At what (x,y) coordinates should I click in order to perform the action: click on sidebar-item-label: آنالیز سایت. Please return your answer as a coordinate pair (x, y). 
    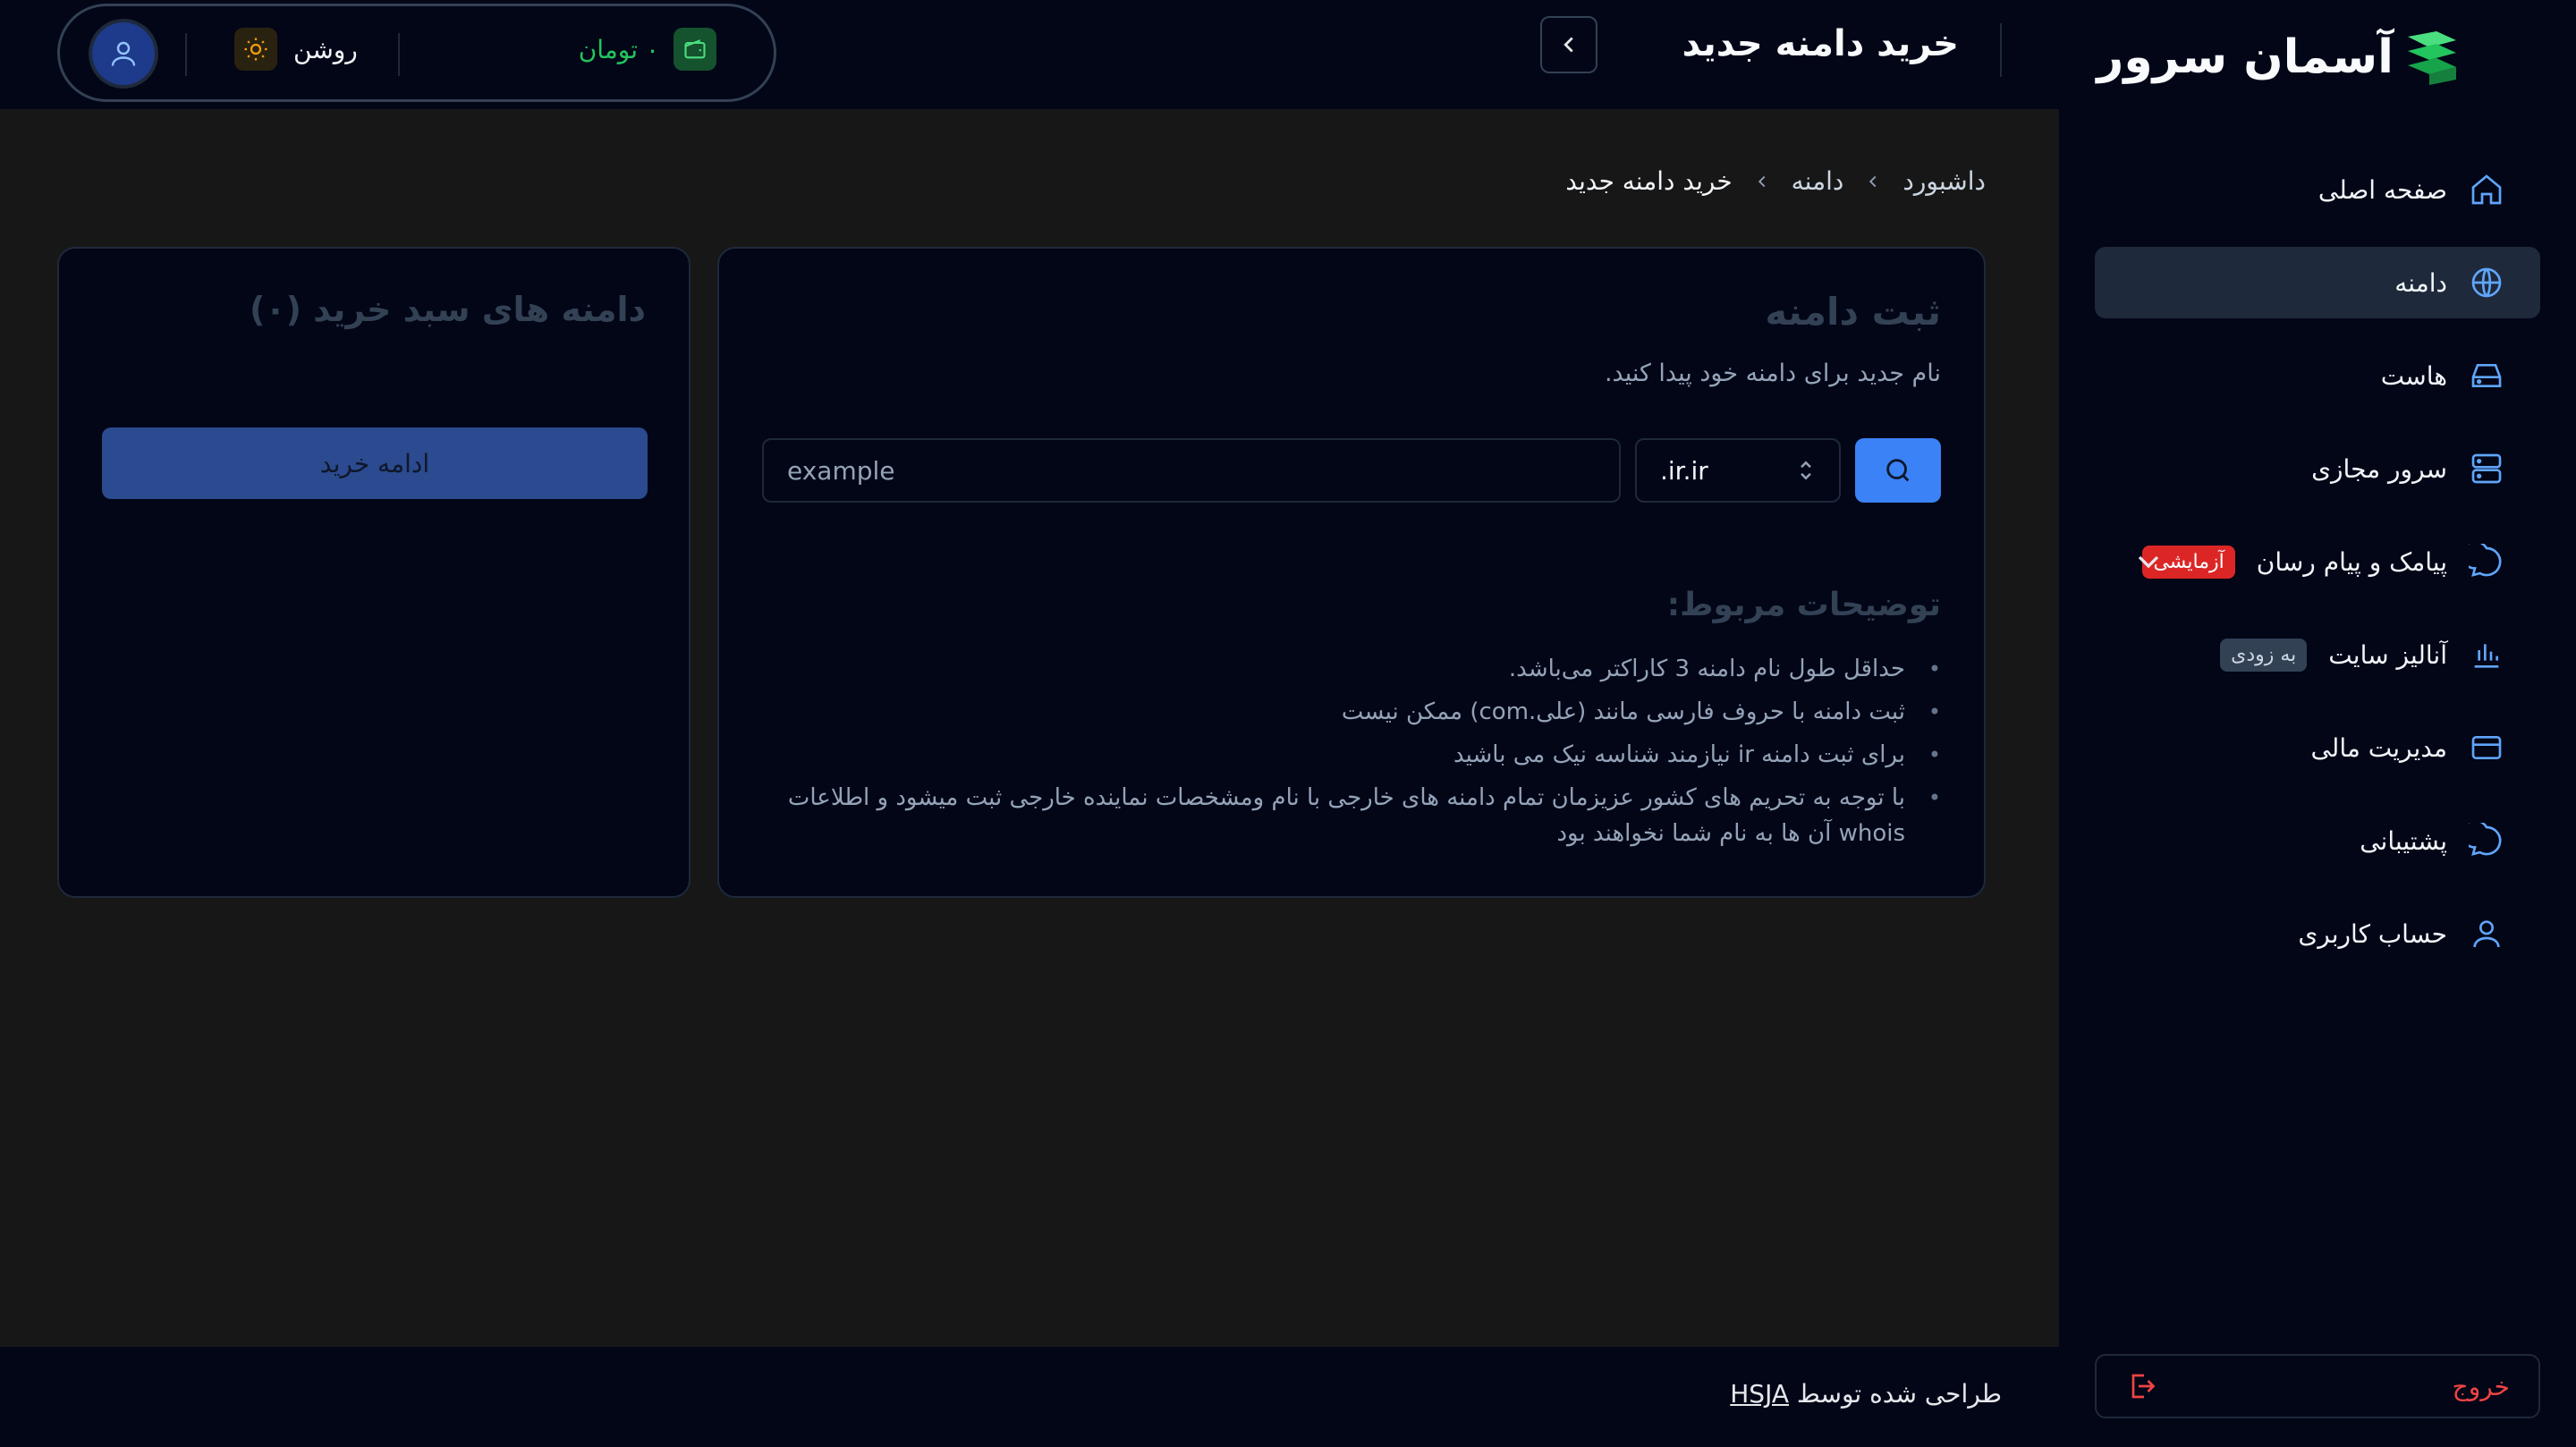
    Looking at the image, I should click on (2387, 654).